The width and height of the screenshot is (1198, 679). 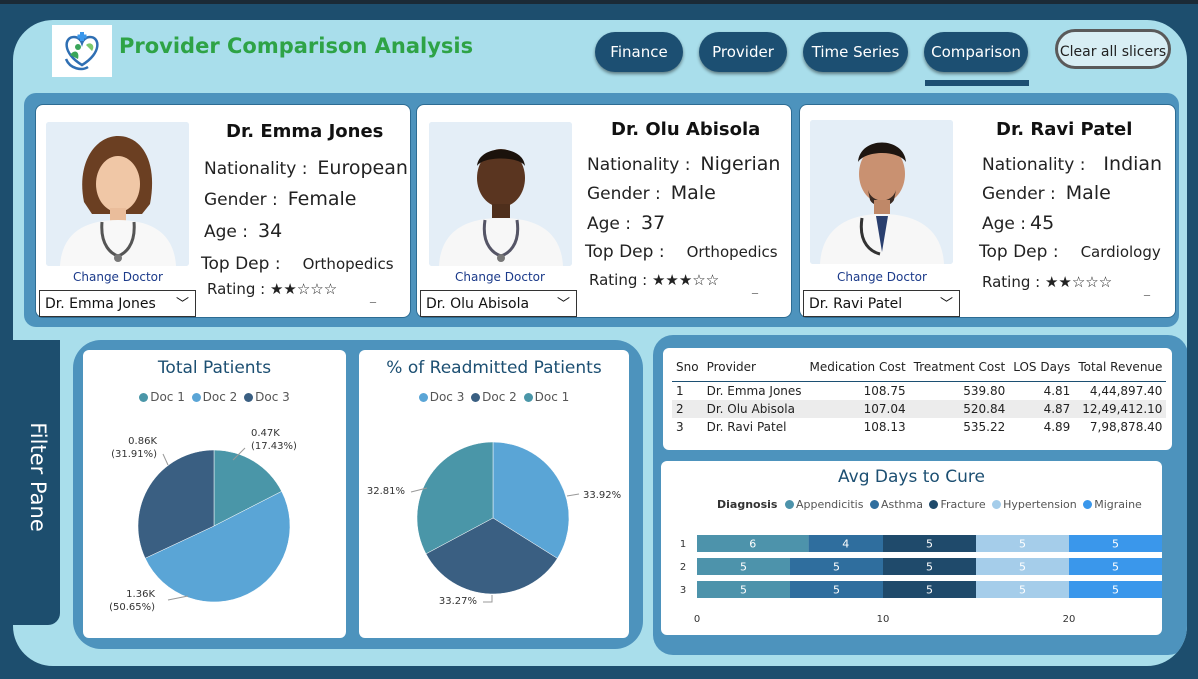 What do you see at coordinates (1120, 252) in the screenshot?
I see `top-dep-value: Cardiology` at bounding box center [1120, 252].